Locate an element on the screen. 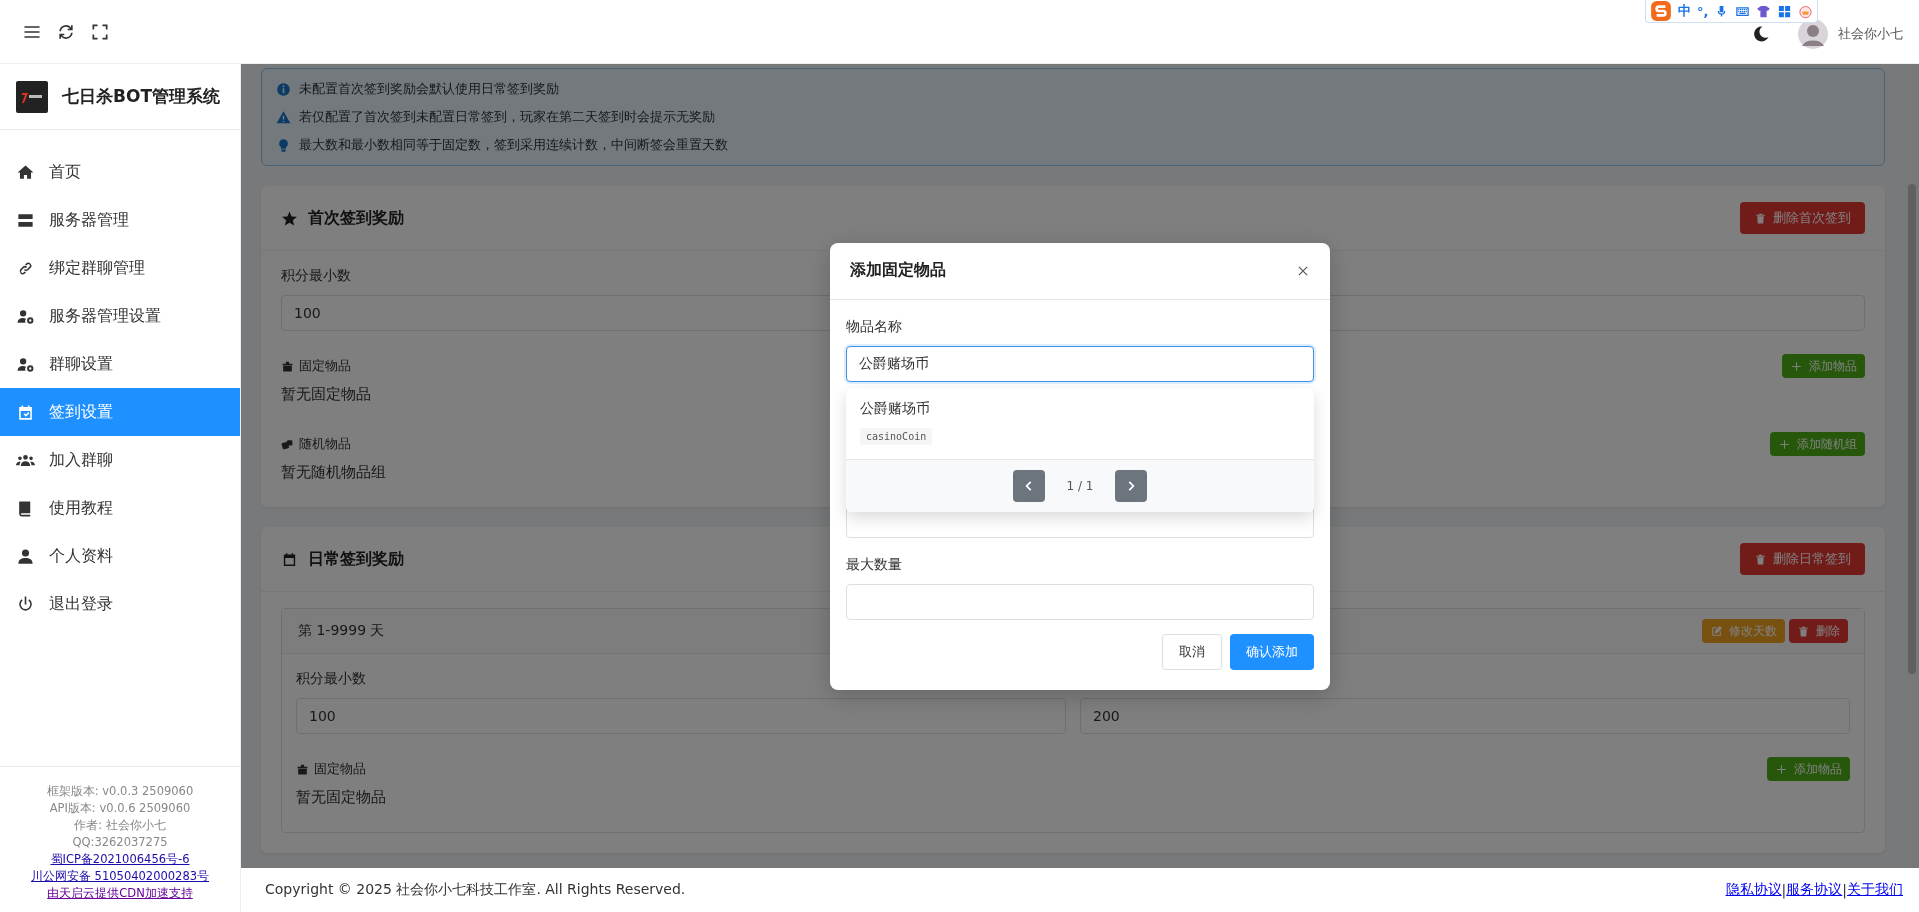  grid-icon is located at coordinates (1785, 11).